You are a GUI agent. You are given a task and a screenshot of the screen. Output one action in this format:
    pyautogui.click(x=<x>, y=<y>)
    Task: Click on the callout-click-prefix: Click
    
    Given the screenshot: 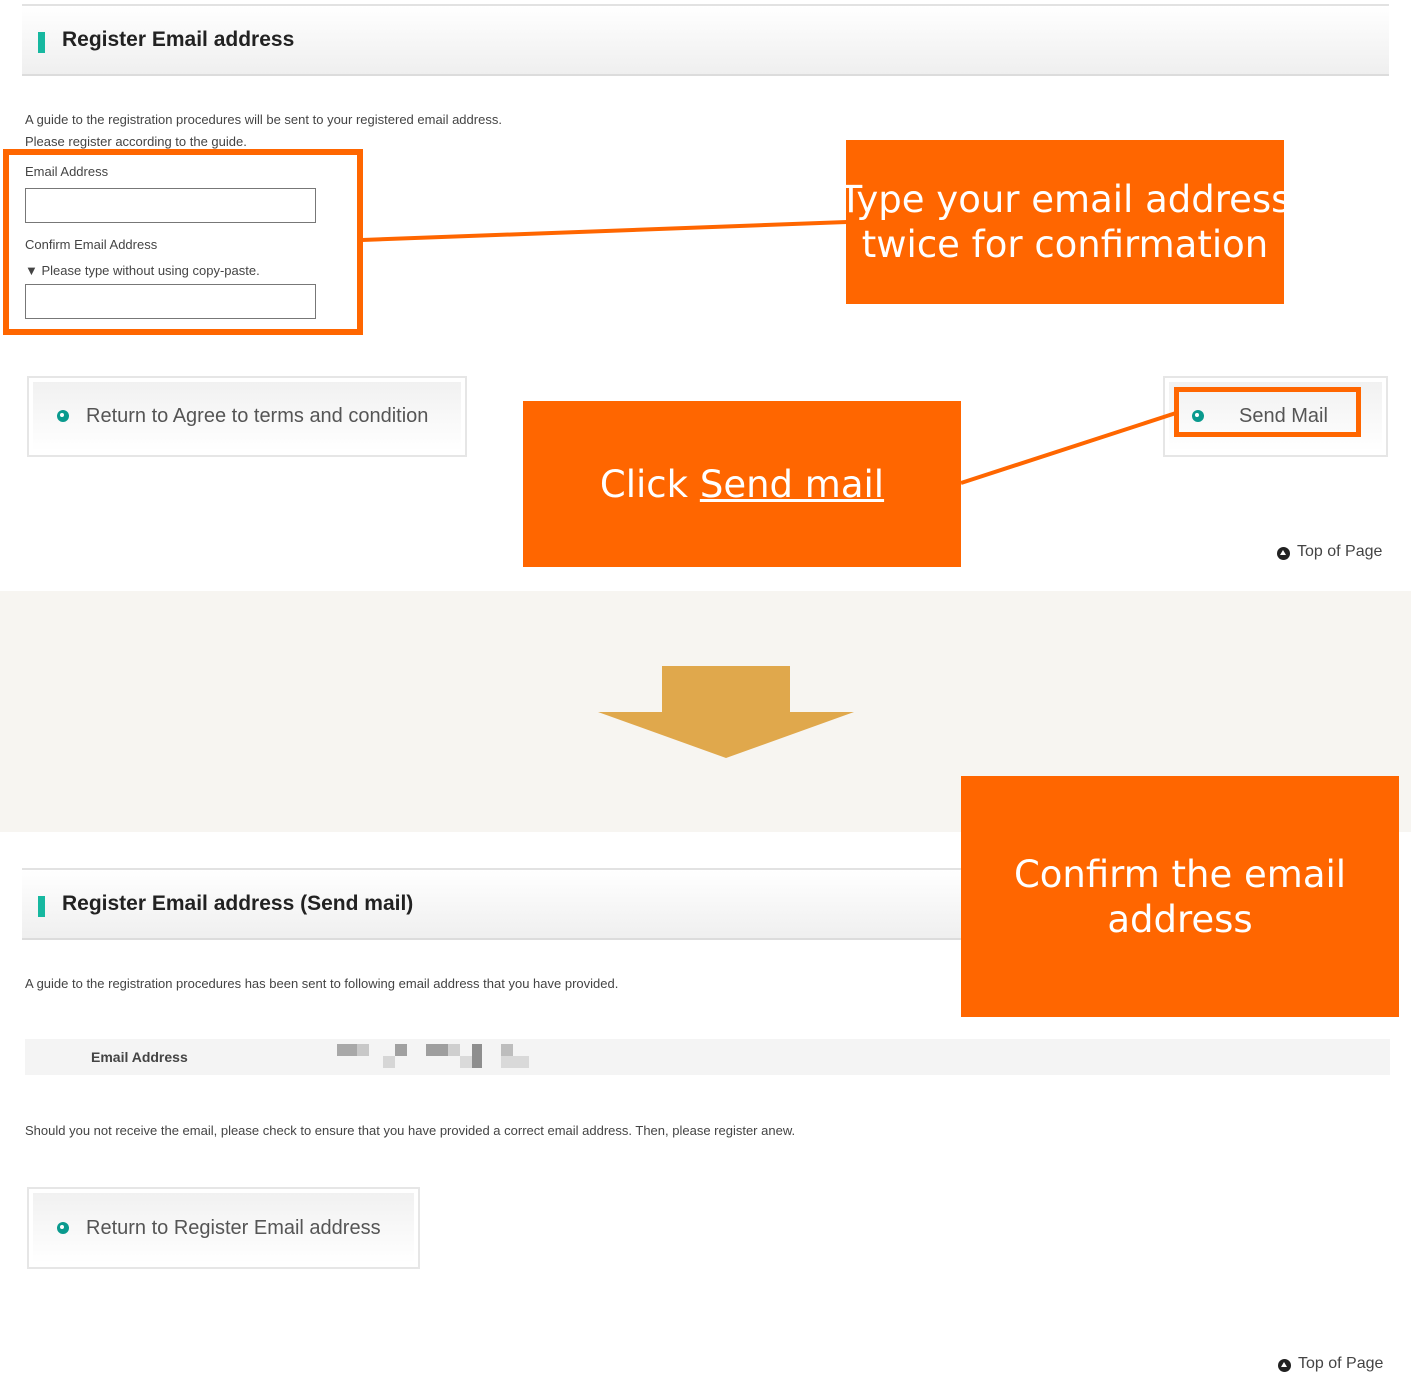 What is the action you would take?
    pyautogui.click(x=649, y=484)
    